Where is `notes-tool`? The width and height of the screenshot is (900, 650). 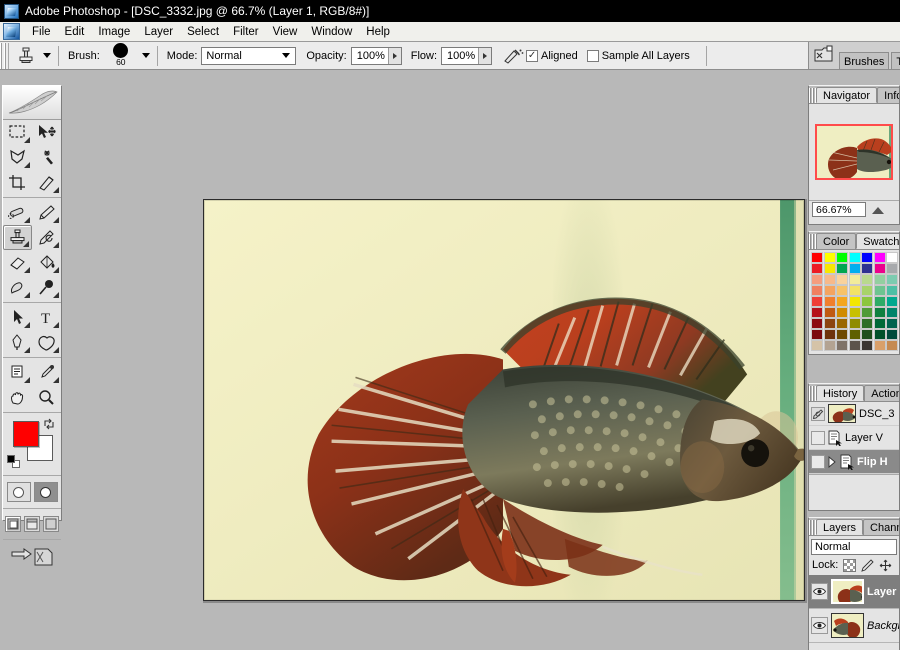 notes-tool is located at coordinates (17, 372).